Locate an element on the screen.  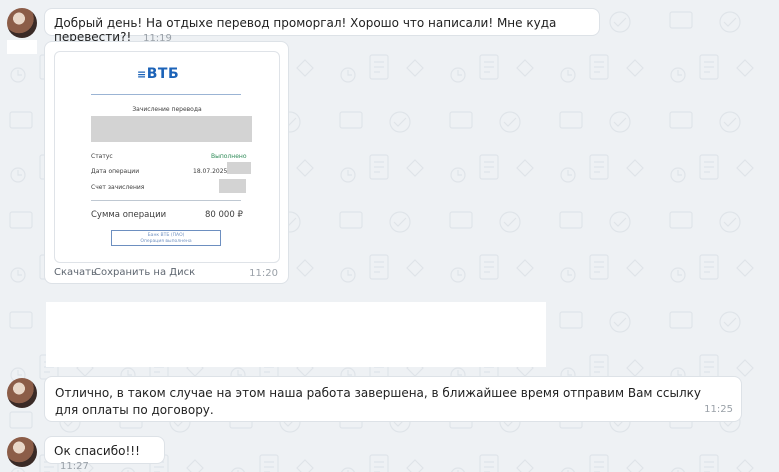
message-time: 11:27 is located at coordinates (74, 466).